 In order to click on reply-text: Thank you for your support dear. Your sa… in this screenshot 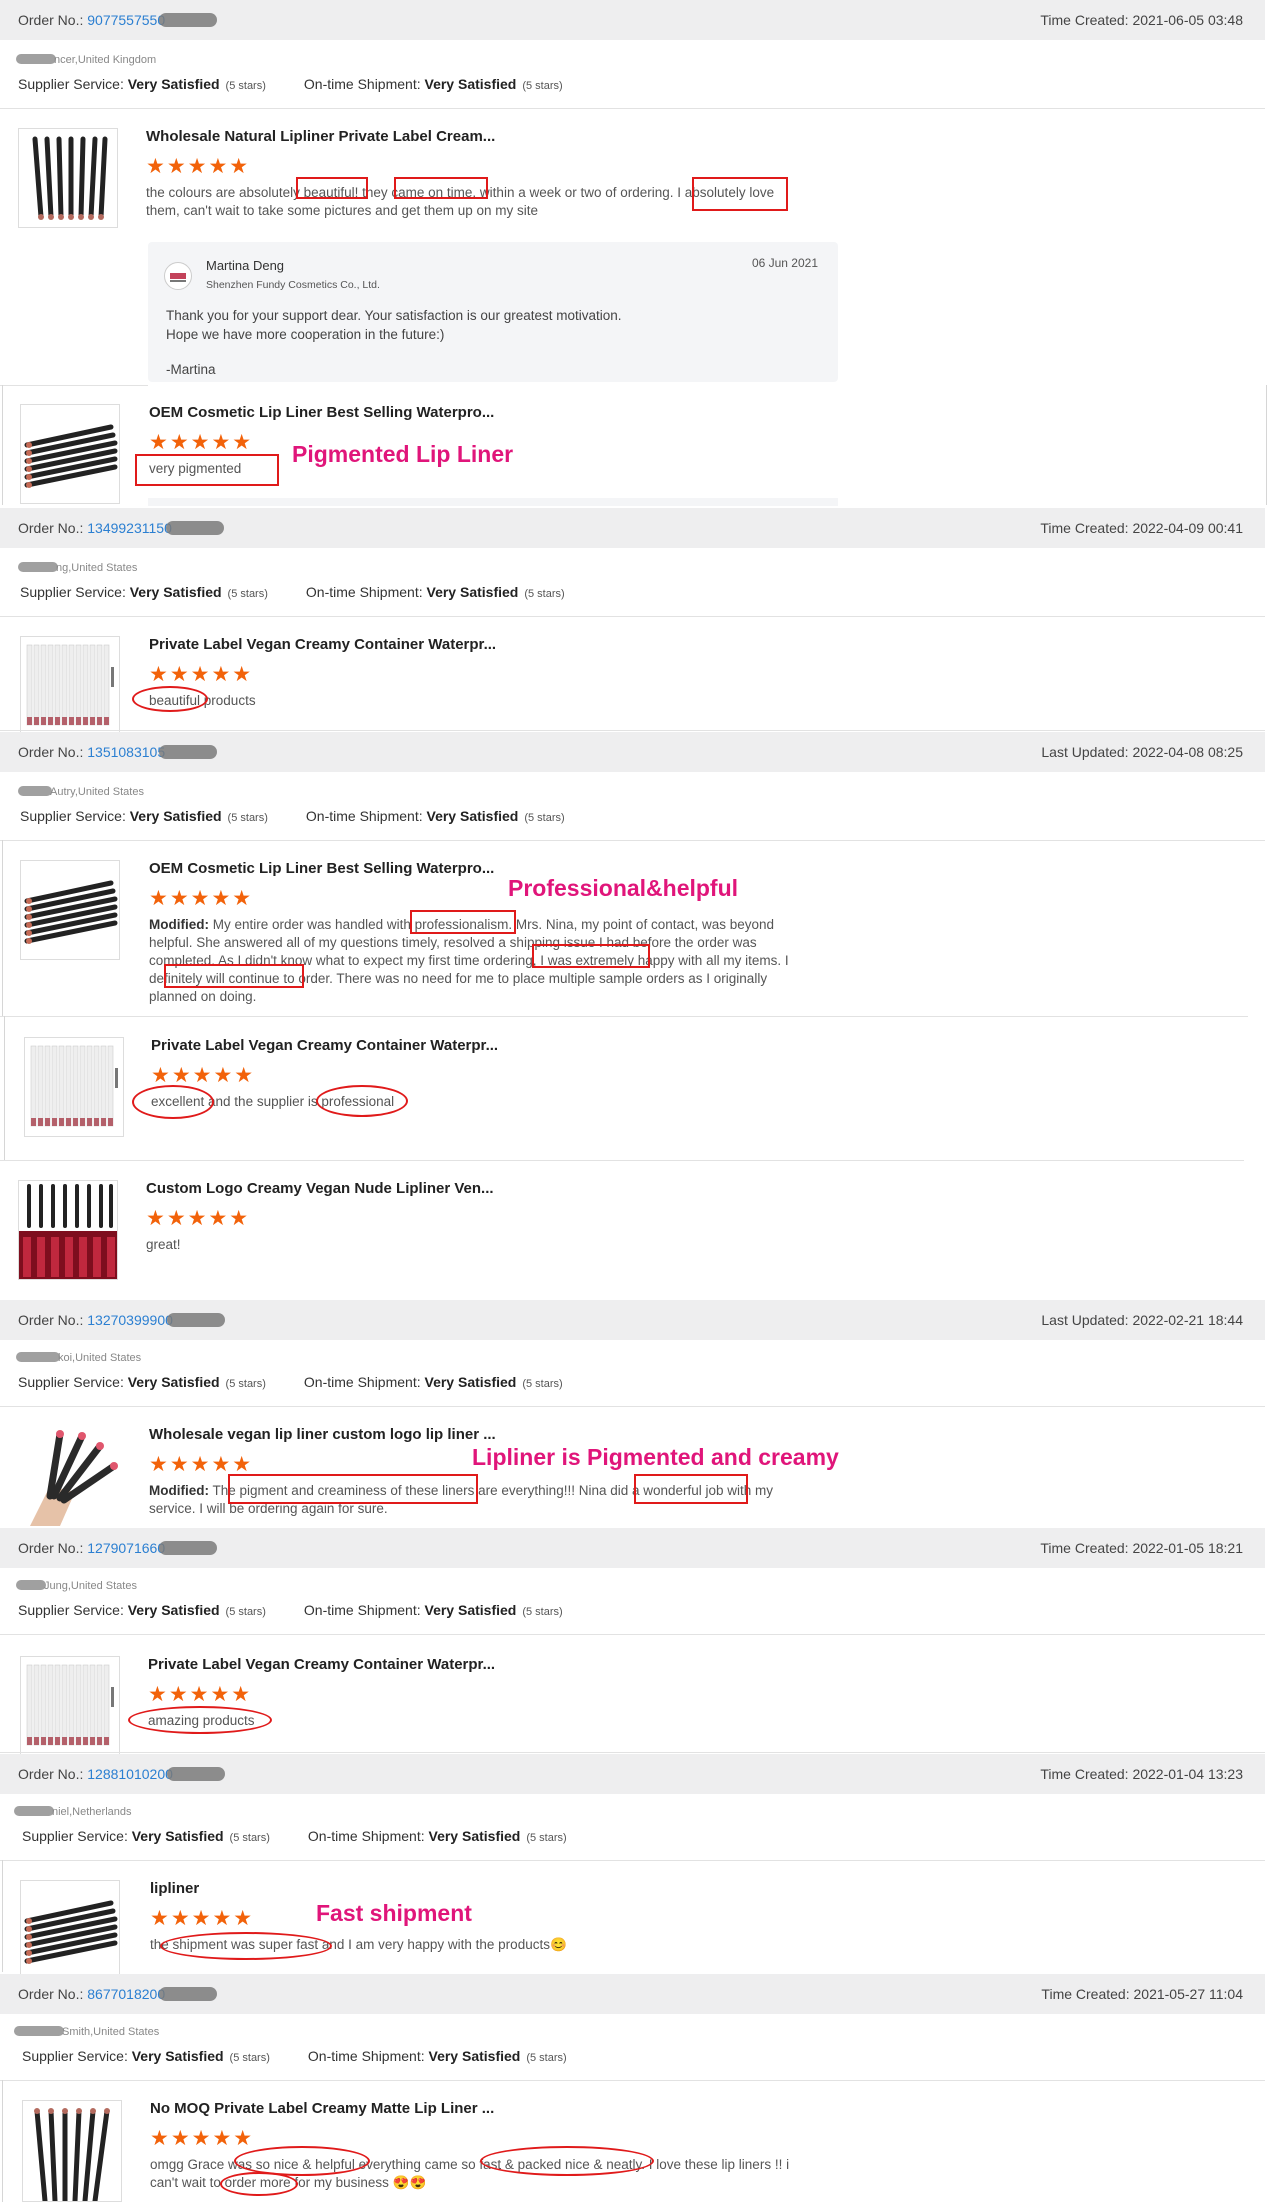, I will do `click(394, 315)`.